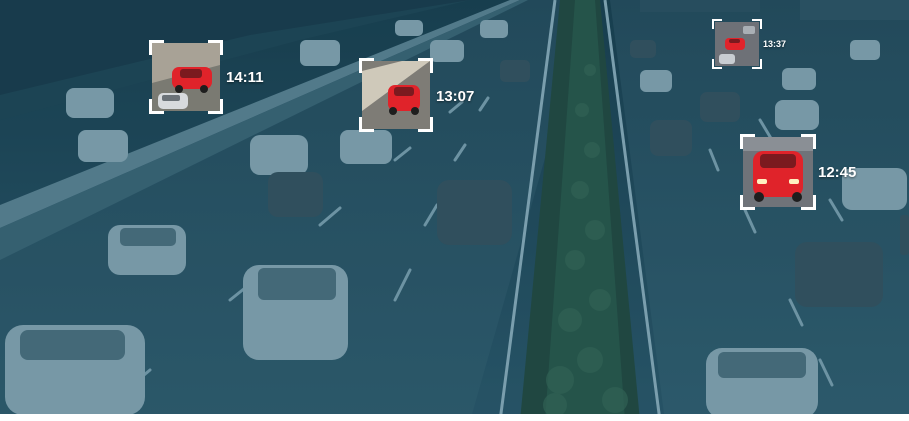  What do you see at coordinates (455, 96) in the screenshot?
I see `detection-timestamp: 13:07` at bounding box center [455, 96].